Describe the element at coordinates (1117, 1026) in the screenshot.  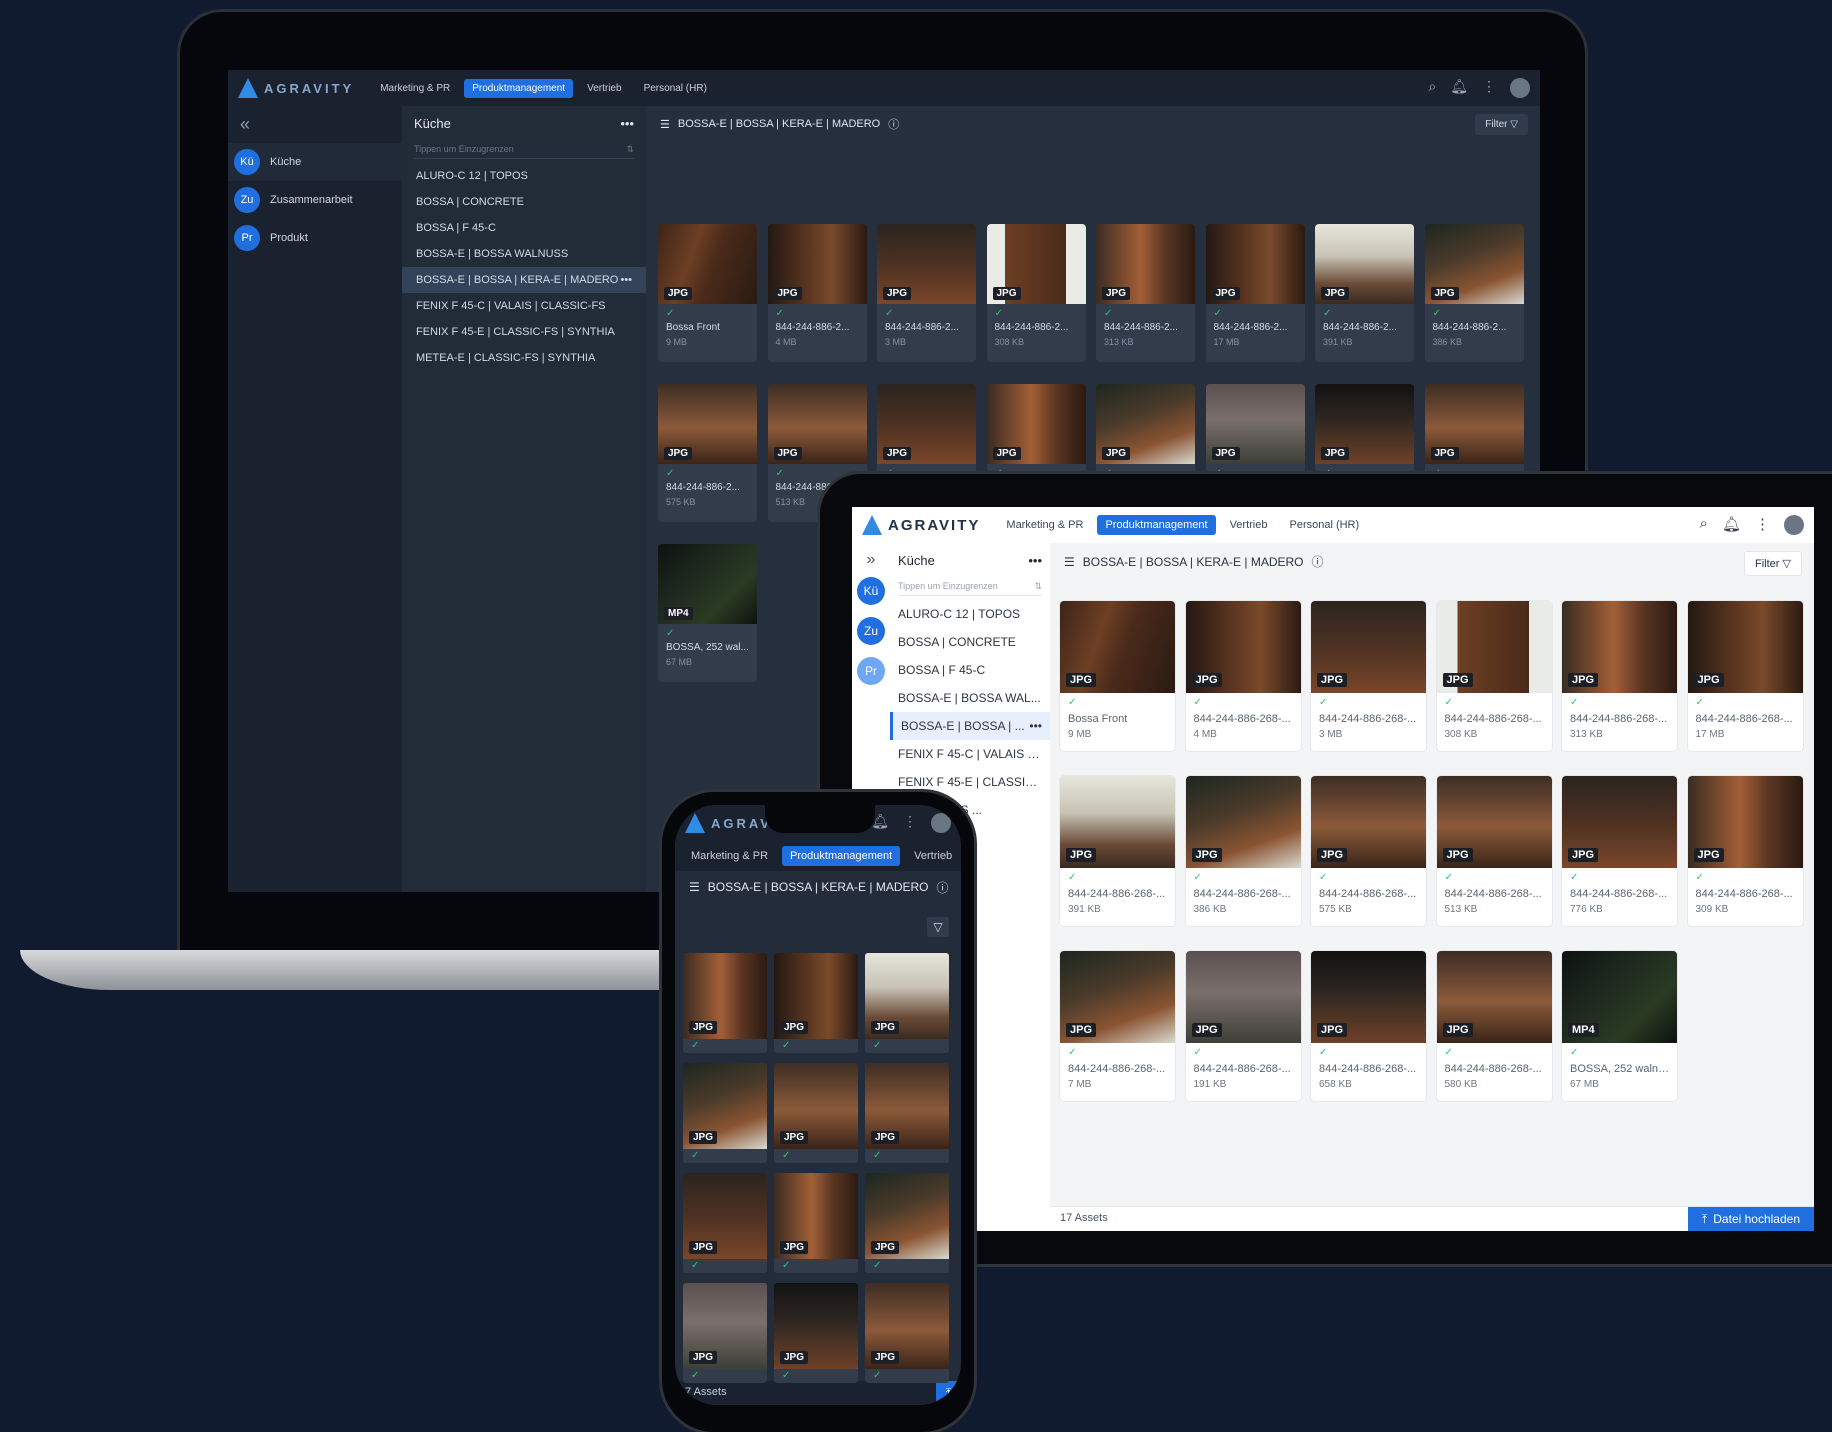
I see `asset-card: JPG ✓ 844-244-886-268-... 7 MB` at that location.